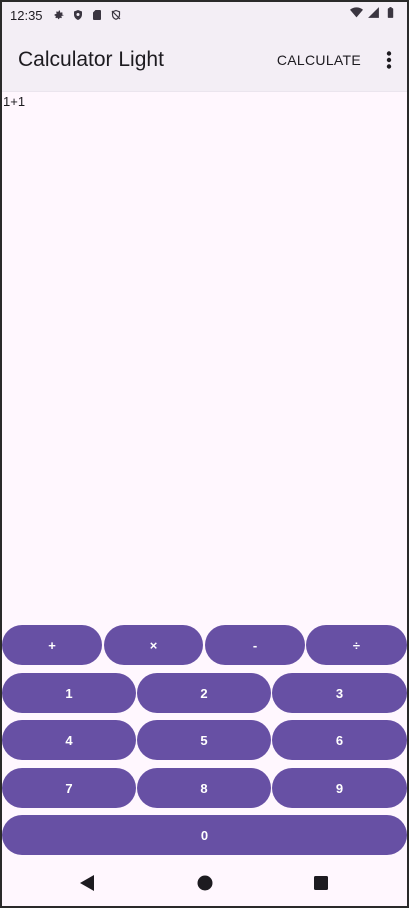  What do you see at coordinates (91, 59) in the screenshot?
I see `app-title: Calculator Light` at bounding box center [91, 59].